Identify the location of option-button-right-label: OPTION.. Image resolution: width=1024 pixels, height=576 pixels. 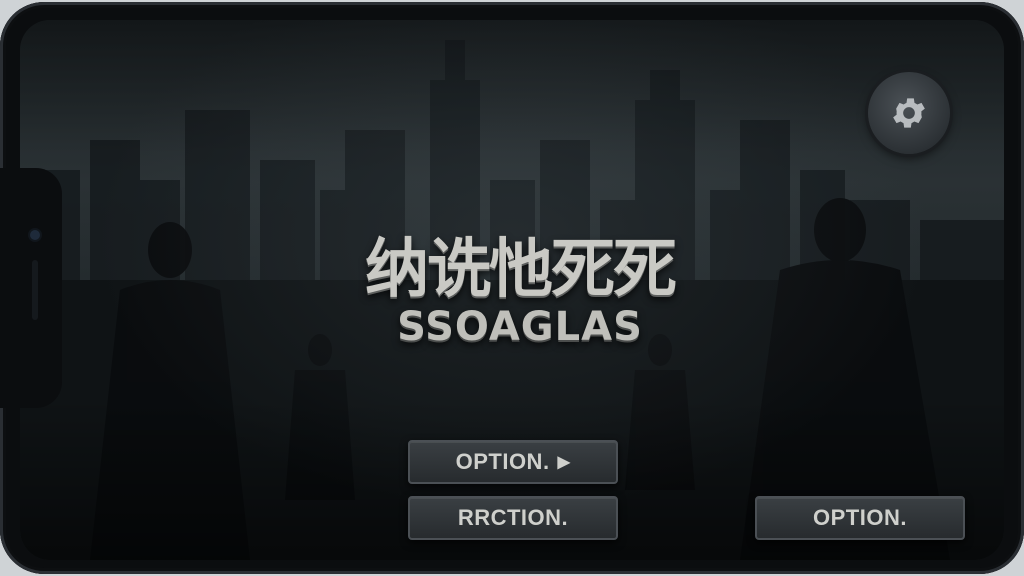
(860, 517).